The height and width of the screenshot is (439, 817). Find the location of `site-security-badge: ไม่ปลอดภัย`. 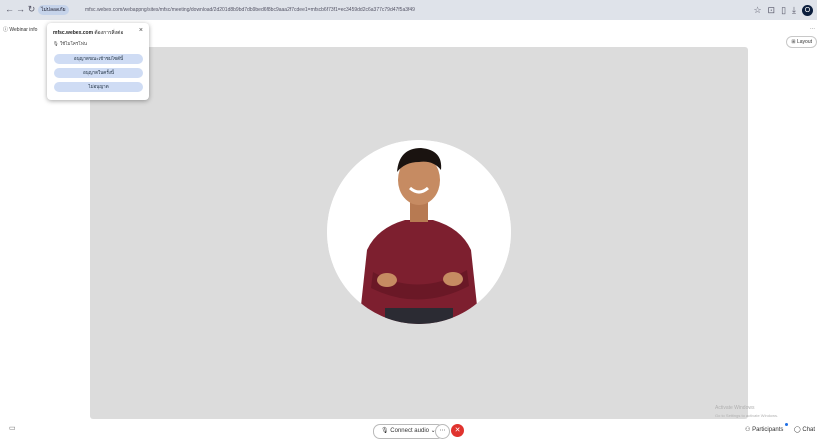

site-security-badge: ไม่ปลอดภัย is located at coordinates (53, 10).